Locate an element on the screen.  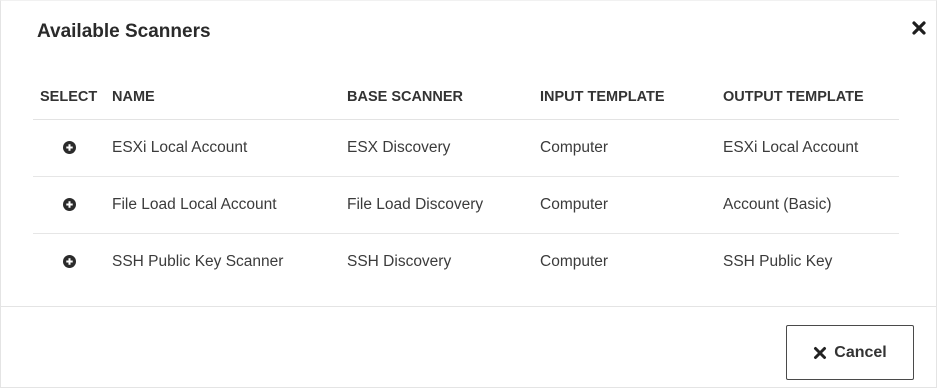
cancel-button: Cancel is located at coordinates (850, 352).